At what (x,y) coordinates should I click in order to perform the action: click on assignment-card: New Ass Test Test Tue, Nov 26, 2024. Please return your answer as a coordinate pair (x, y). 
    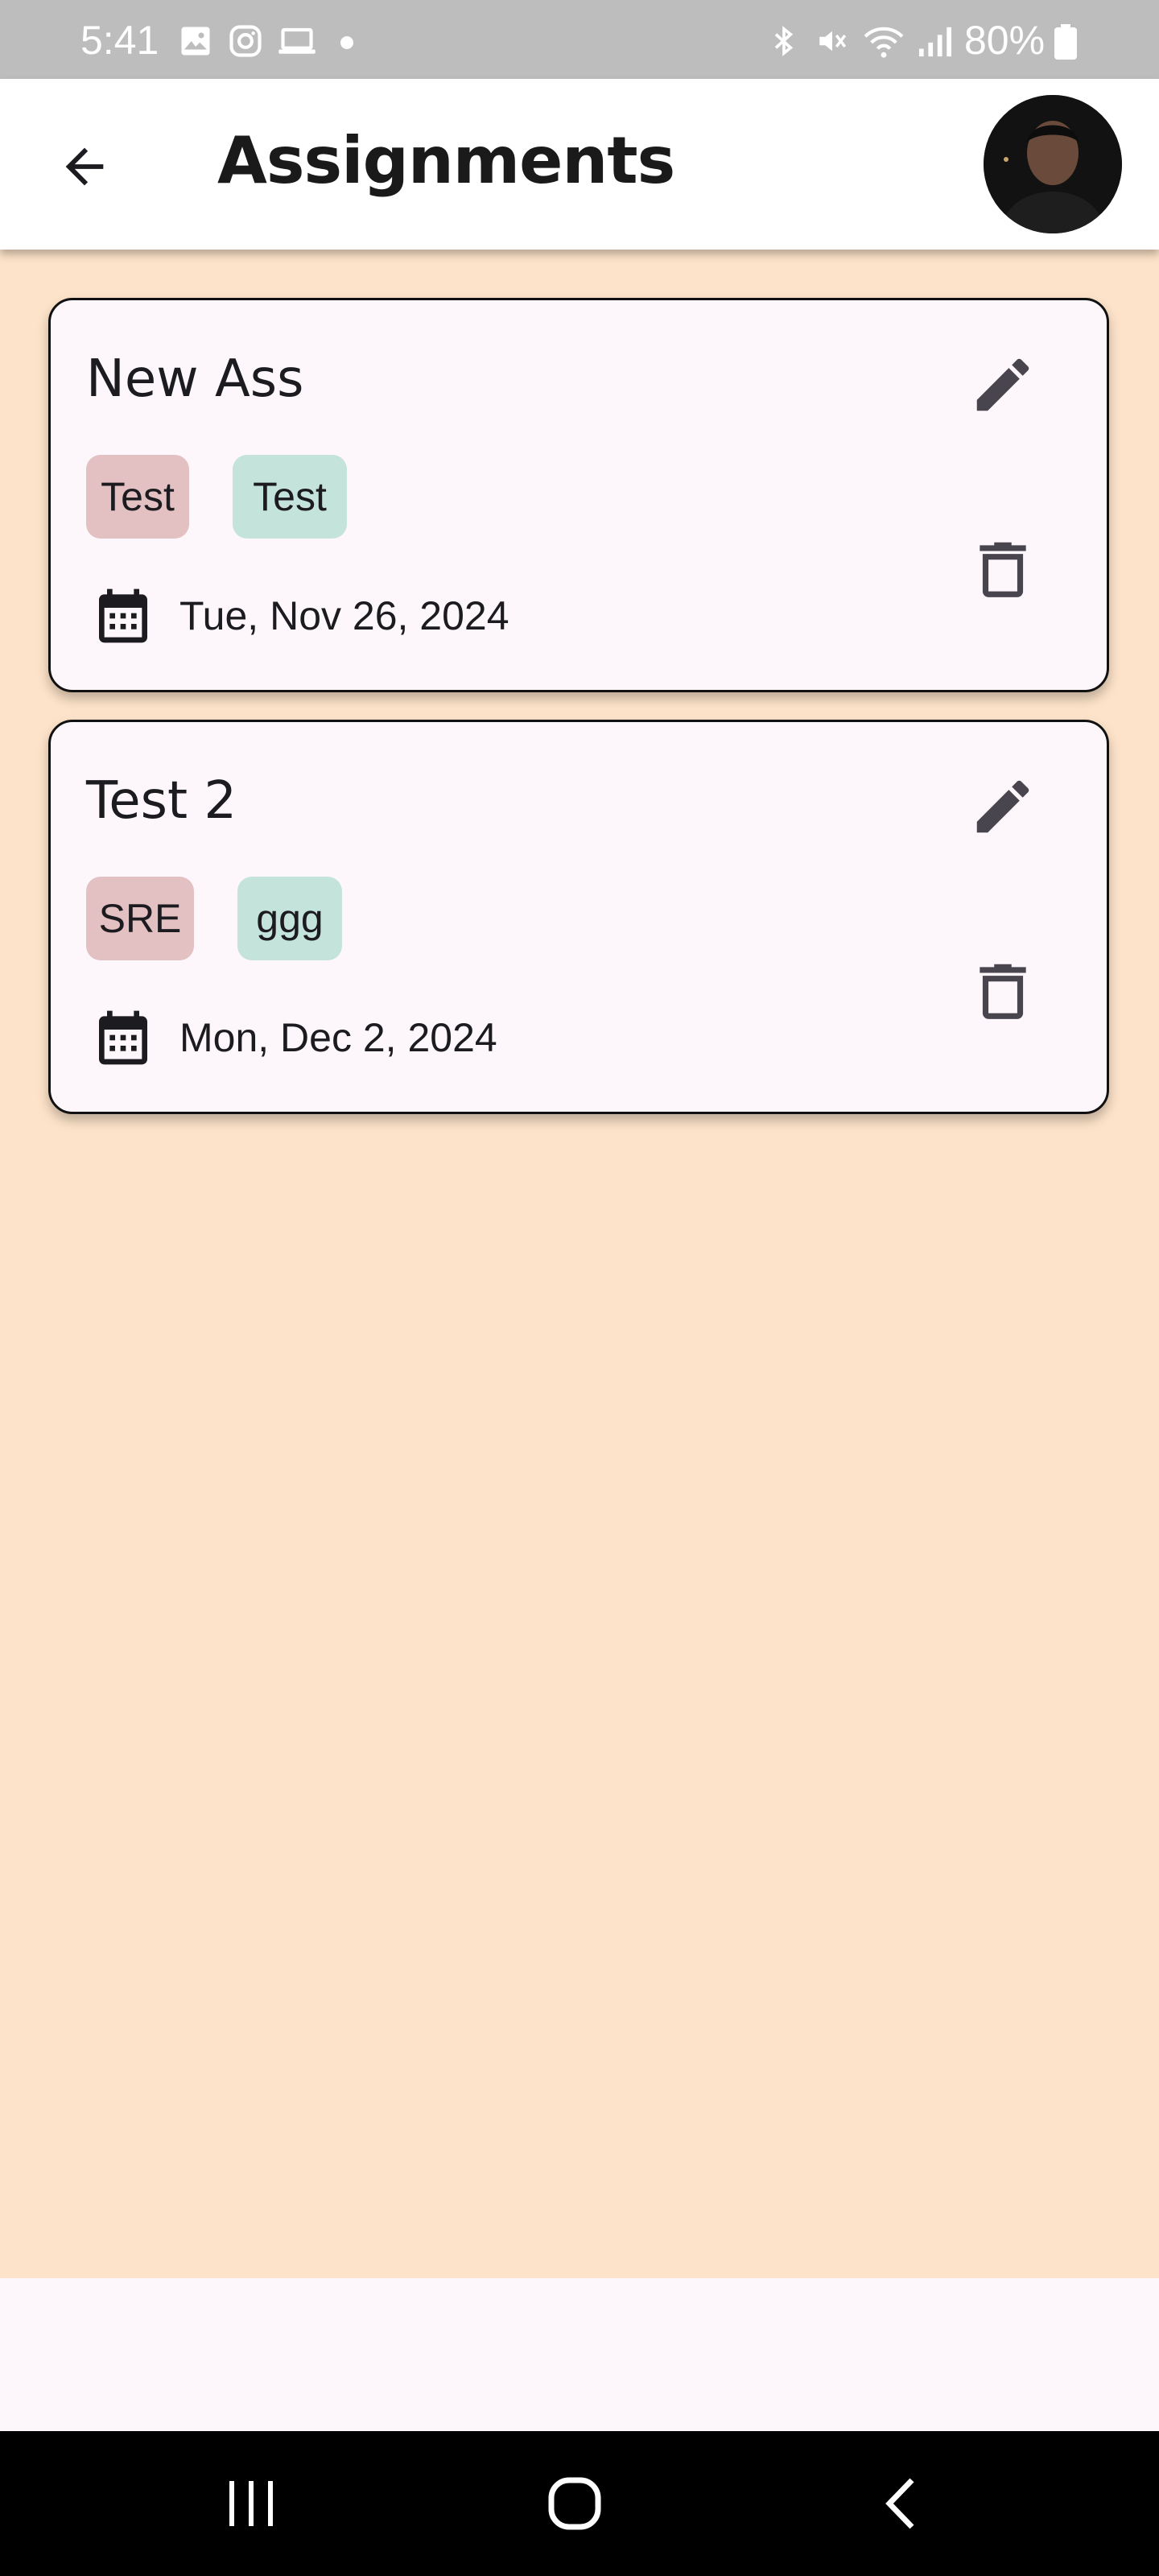
    Looking at the image, I should click on (578, 495).